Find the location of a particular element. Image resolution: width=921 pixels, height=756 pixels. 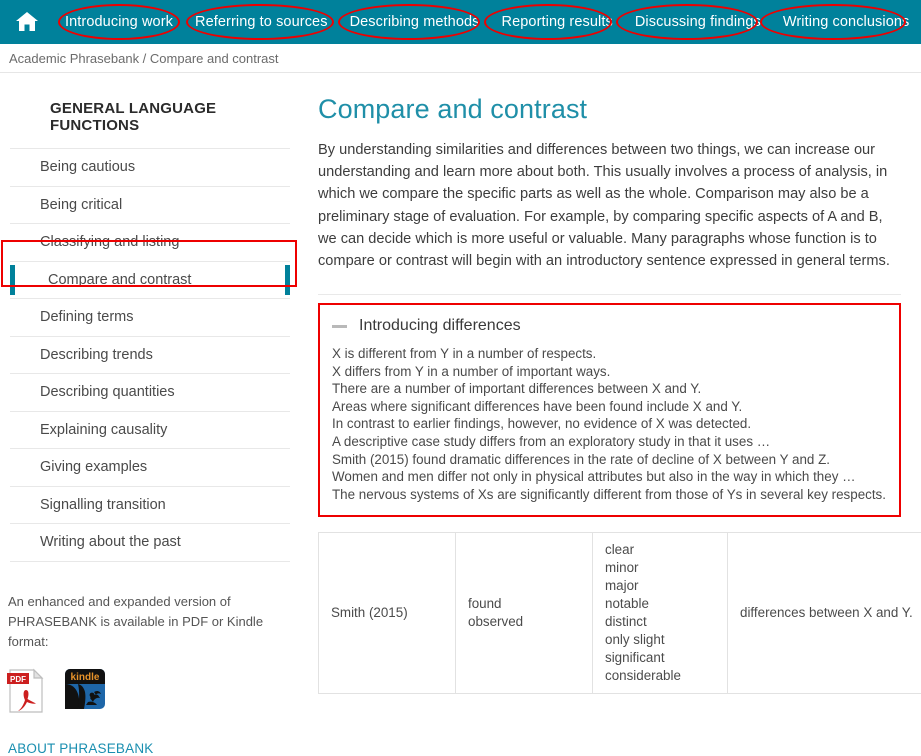

accordion-header: Introducing differences is located at coordinates (609, 330).